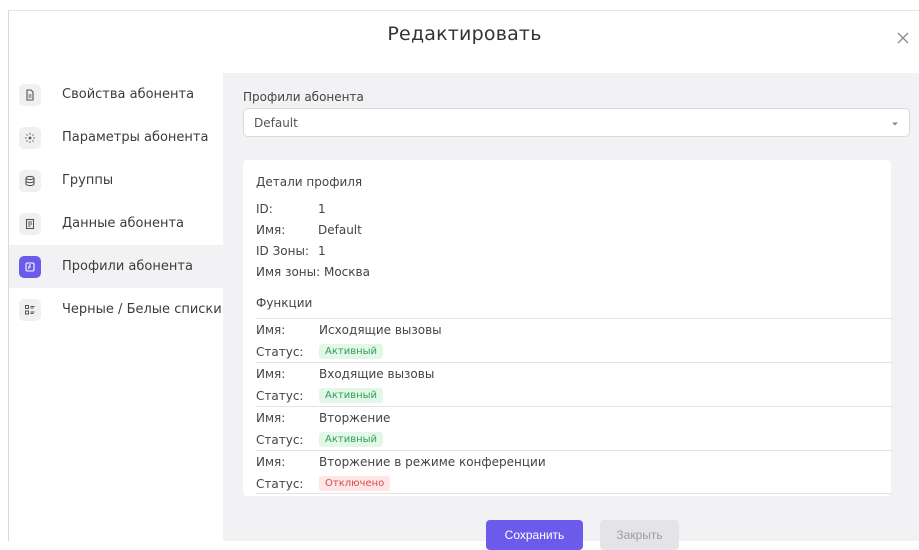 This screenshot has height=550, width=919. What do you see at coordinates (88, 180) in the screenshot?
I see `sidebar-item-label: Группы` at bounding box center [88, 180].